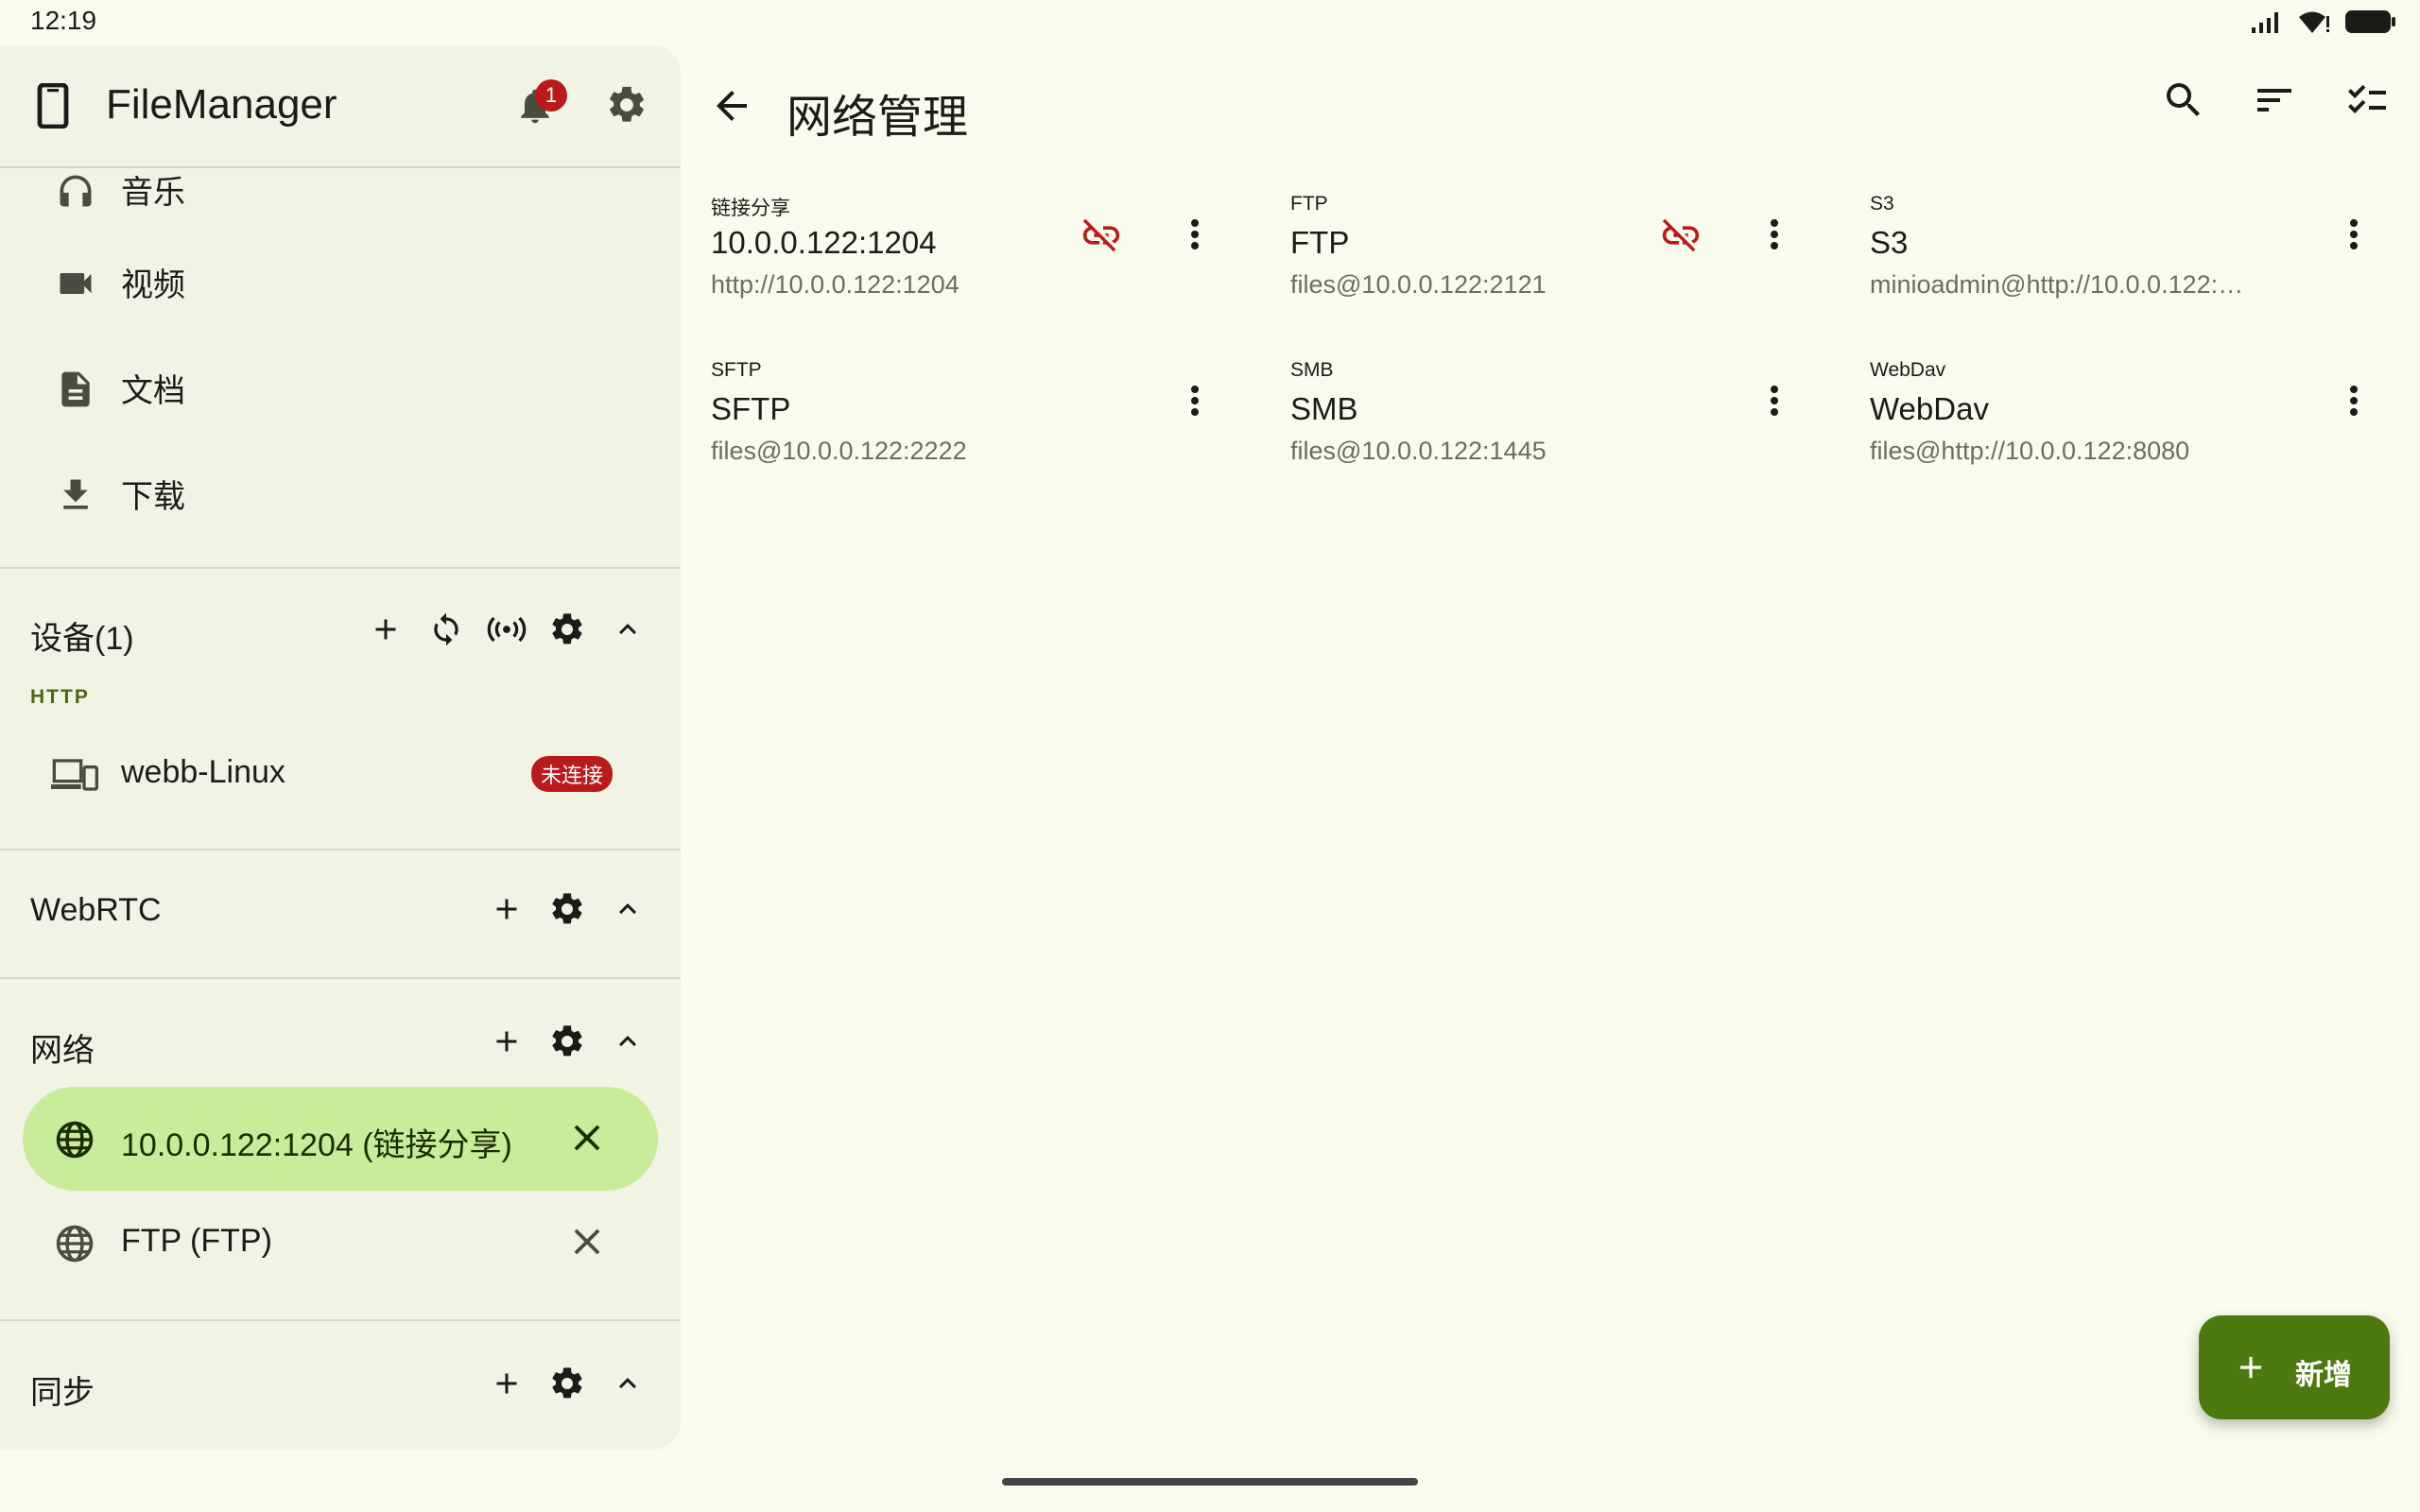  What do you see at coordinates (63, 20) in the screenshot?
I see `status-time: 12:19` at bounding box center [63, 20].